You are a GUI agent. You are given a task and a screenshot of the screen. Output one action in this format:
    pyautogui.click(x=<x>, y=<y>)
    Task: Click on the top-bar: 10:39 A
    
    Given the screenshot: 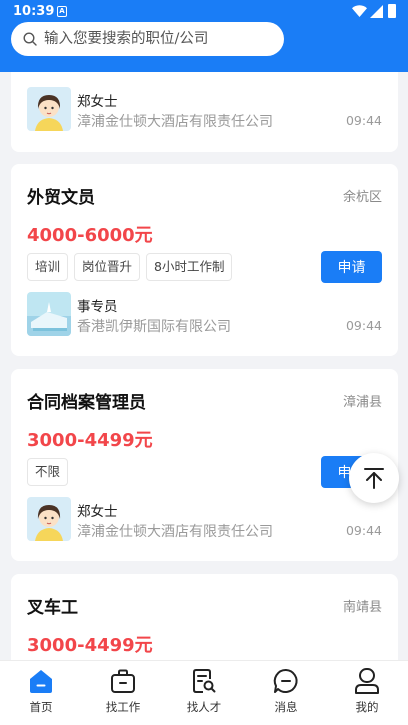 What is the action you would take?
    pyautogui.click(x=204, y=36)
    